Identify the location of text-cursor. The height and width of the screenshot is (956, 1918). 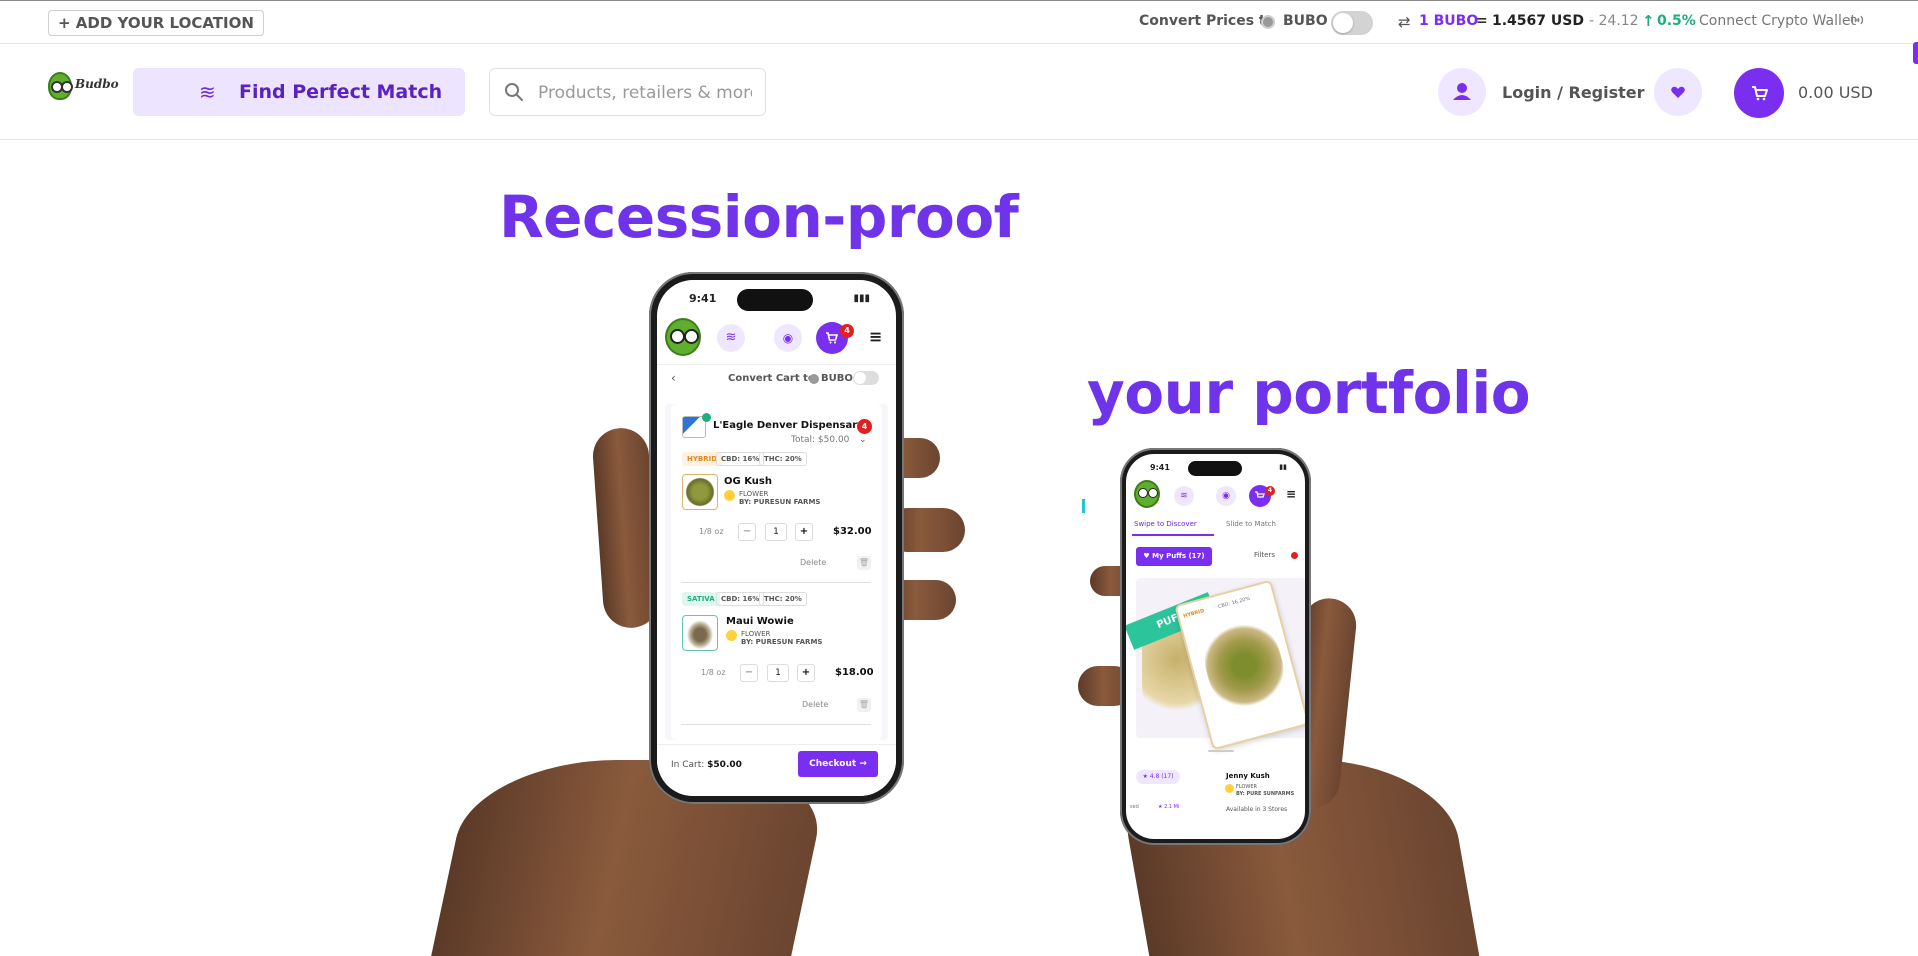
(1083, 506).